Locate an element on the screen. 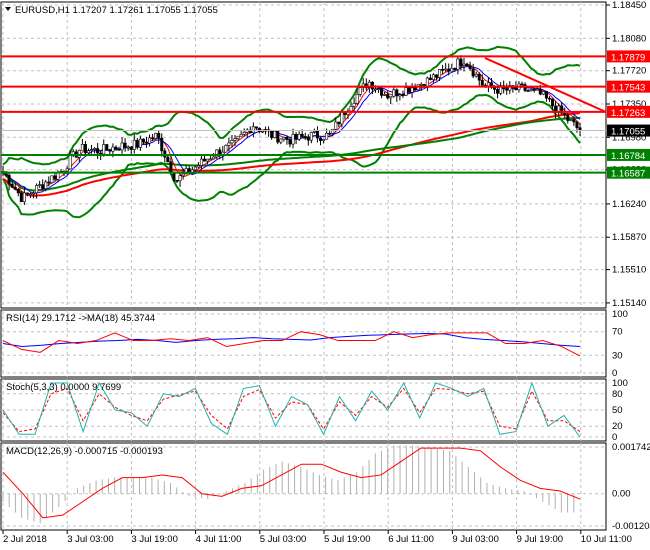 The width and height of the screenshot is (650, 550). y-tick-label: 1.17720 is located at coordinates (629, 71).